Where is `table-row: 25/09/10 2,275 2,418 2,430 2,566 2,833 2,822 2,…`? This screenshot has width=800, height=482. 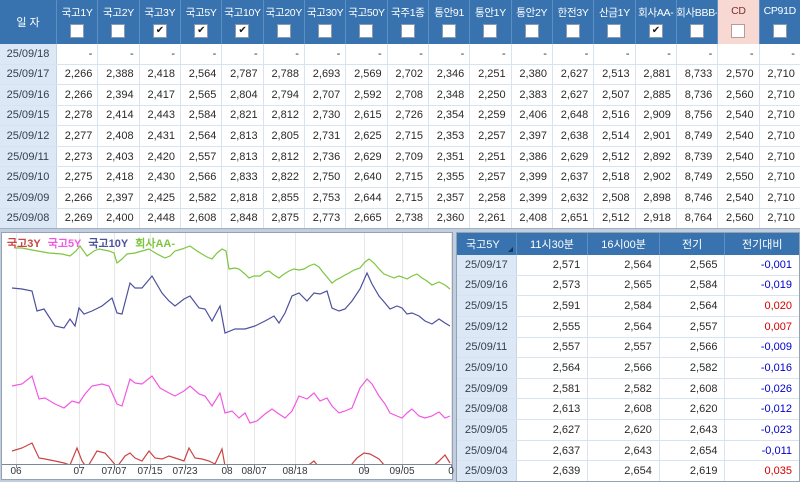
table-row: 25/09/10 2,275 2,418 2,430 2,566 2,833 2,822 2,… is located at coordinates (400, 177).